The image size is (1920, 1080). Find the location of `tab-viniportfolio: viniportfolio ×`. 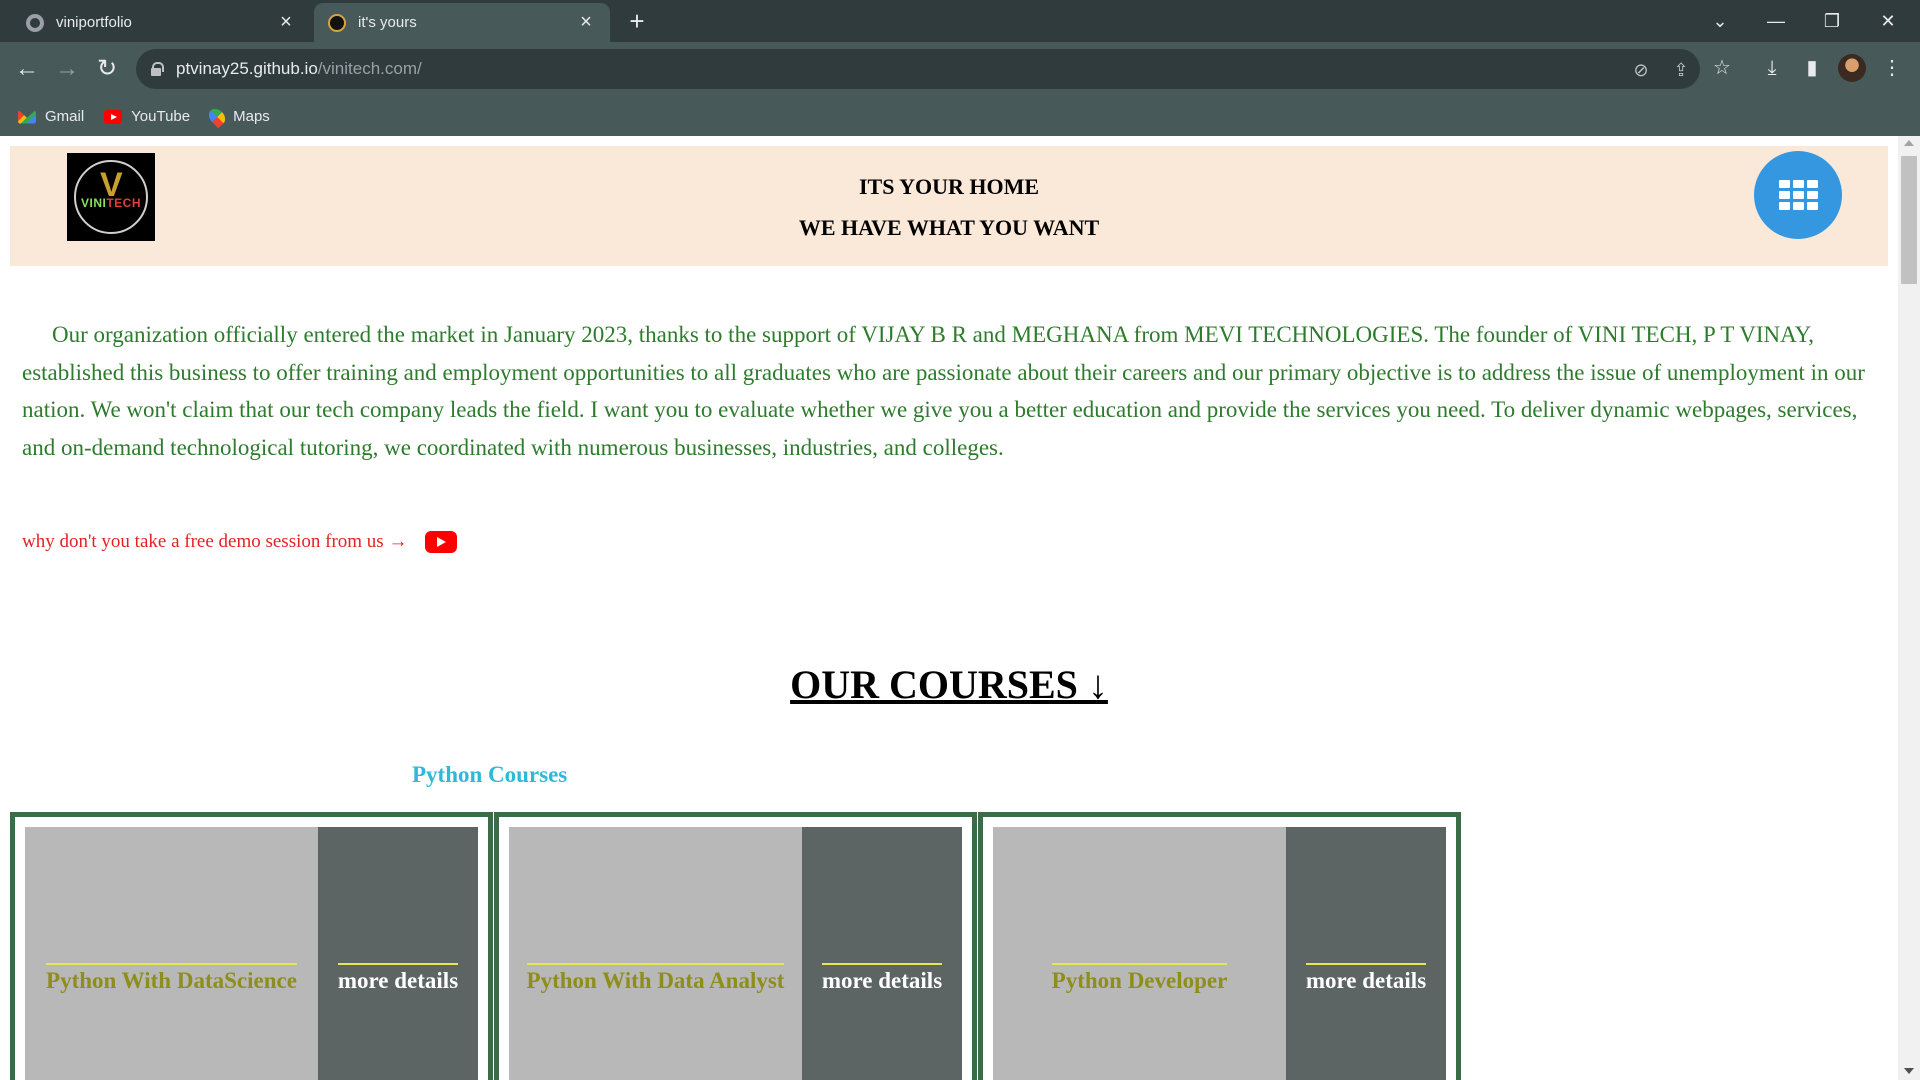

tab-viniportfolio: viniportfolio × is located at coordinates (161, 22).